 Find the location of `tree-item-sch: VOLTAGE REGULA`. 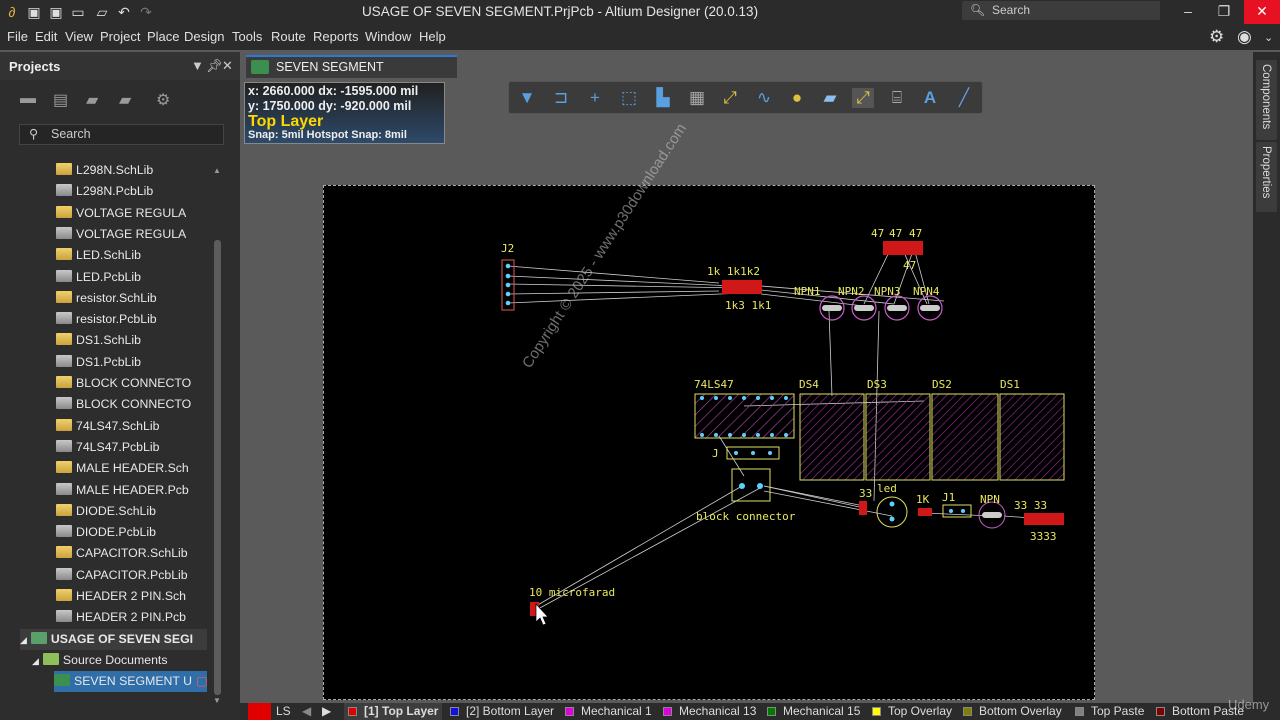

tree-item-sch: VOLTAGE REGULA is located at coordinates (131, 213).